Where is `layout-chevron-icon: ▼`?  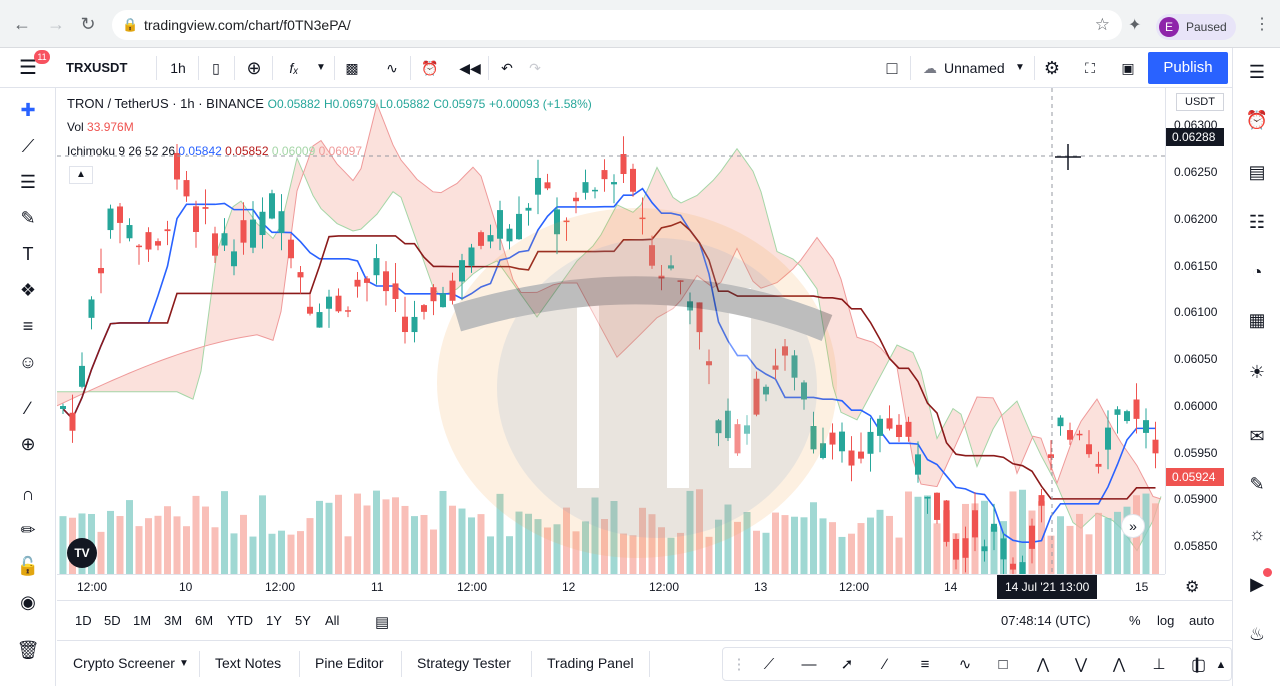
layout-chevron-icon: ▼ is located at coordinates (1020, 68).